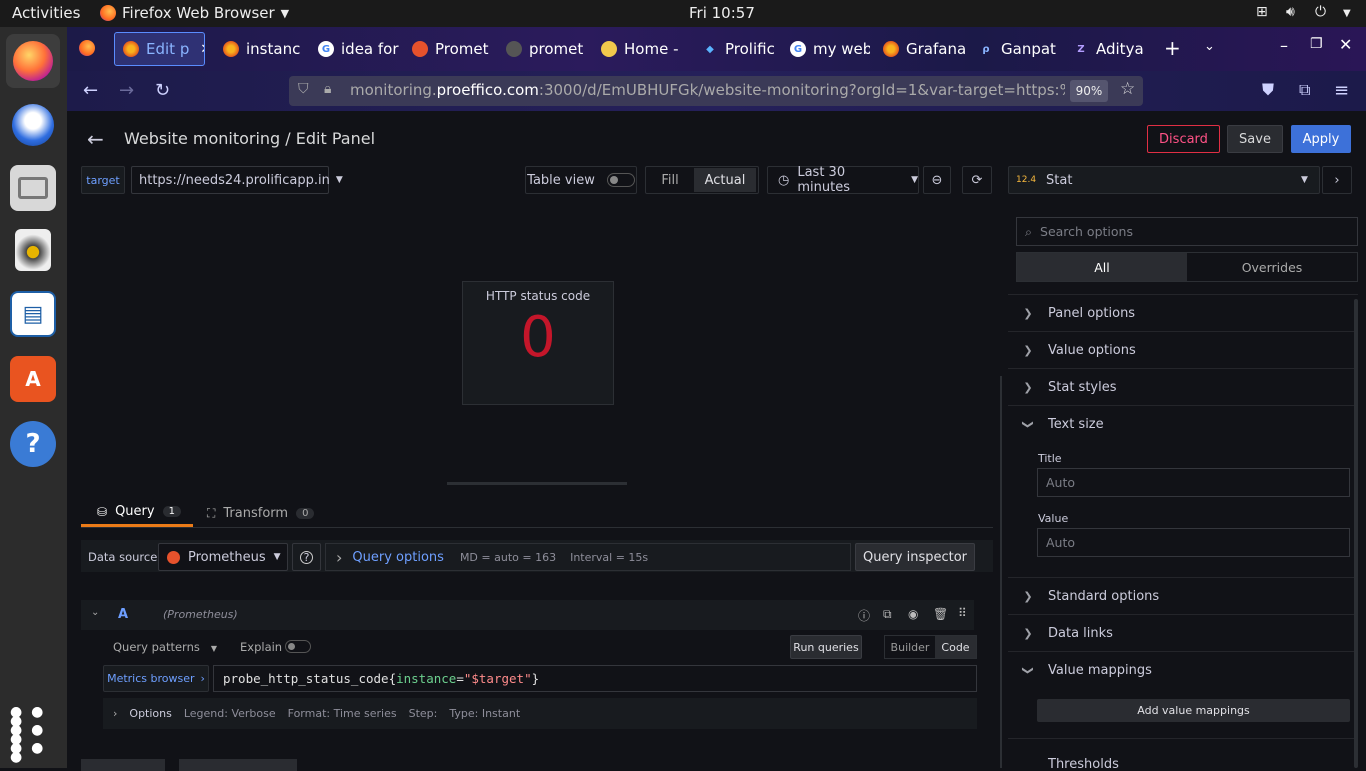 Image resolution: width=1366 pixels, height=771 pixels. I want to click on clock: Fri 10:57, so click(722, 13).